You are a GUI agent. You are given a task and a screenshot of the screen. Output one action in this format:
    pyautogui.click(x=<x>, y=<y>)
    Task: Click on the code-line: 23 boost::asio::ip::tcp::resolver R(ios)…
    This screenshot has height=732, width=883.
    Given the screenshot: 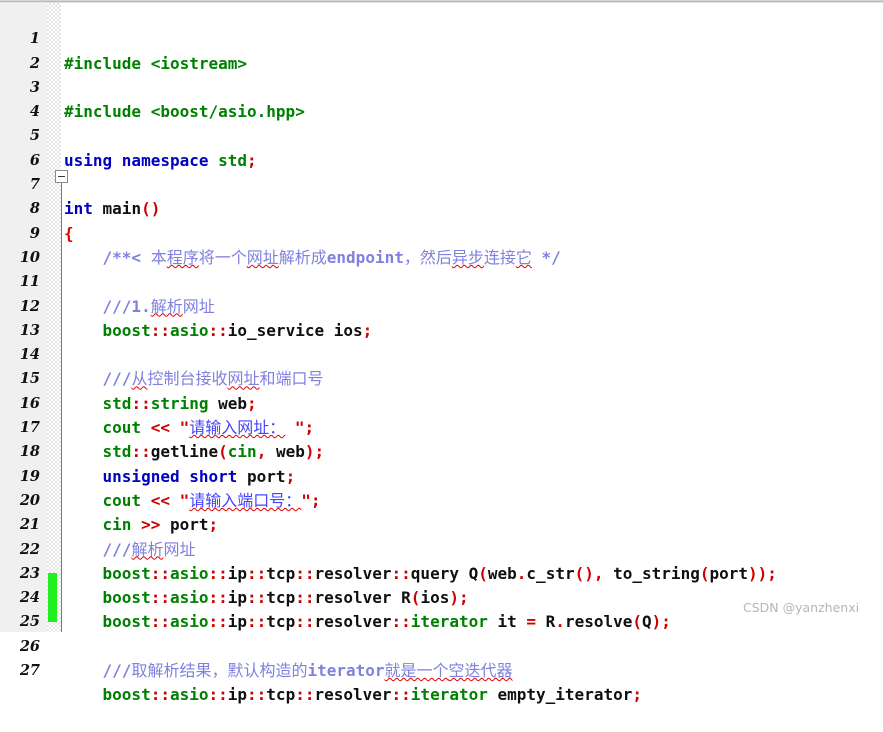 What is the action you would take?
    pyautogui.click(x=441, y=572)
    